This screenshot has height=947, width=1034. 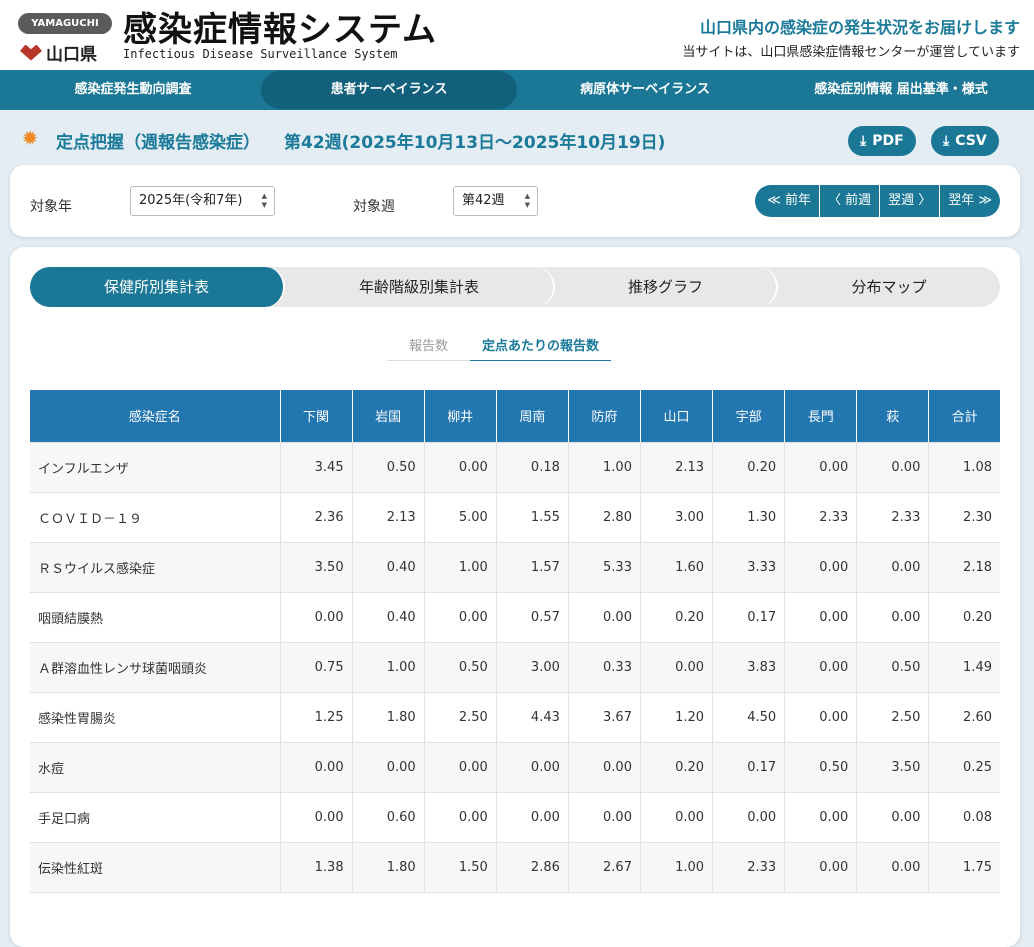 What do you see at coordinates (964, 717) in the screenshot?
I see `value-cell: 2.60` at bounding box center [964, 717].